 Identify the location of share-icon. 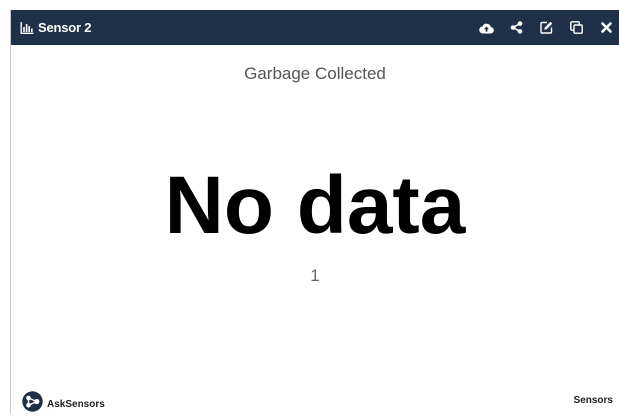
(516, 28).